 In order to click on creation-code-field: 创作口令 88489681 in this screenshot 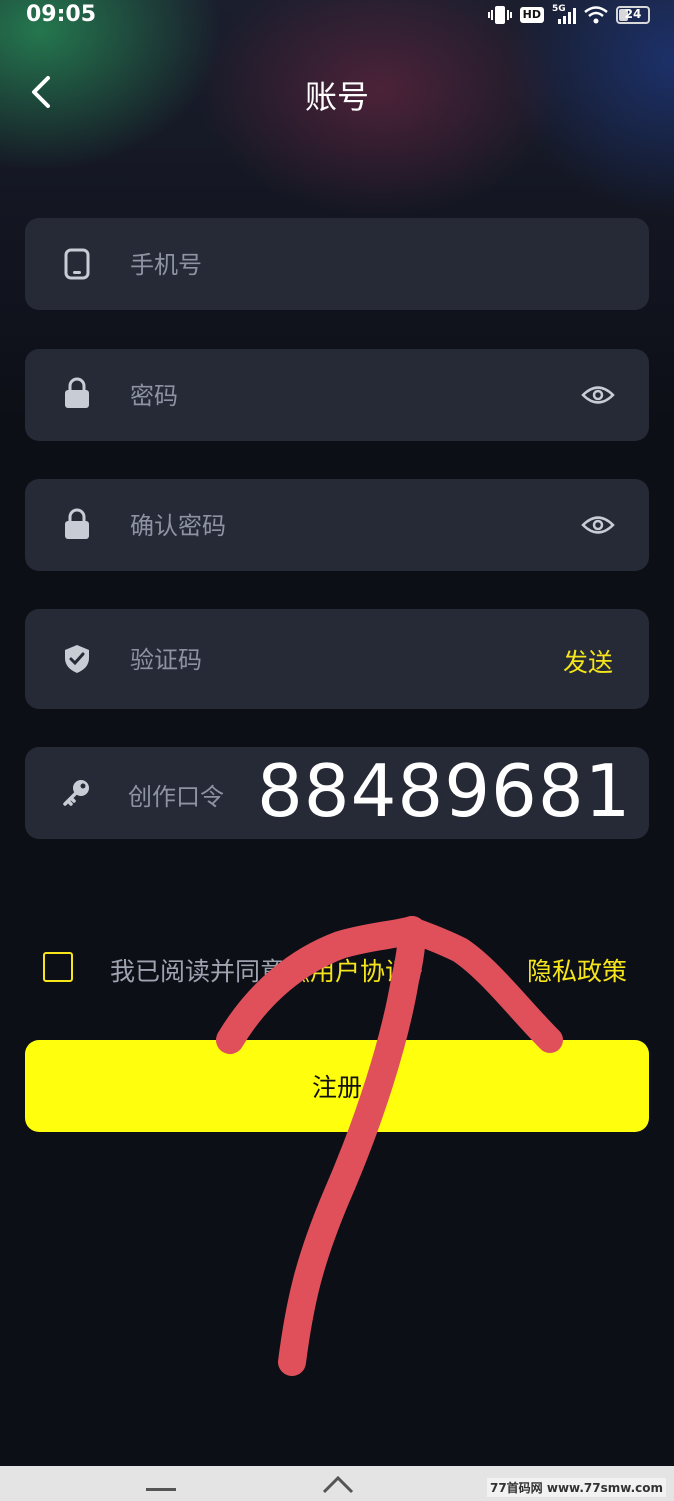, I will do `click(337, 793)`.